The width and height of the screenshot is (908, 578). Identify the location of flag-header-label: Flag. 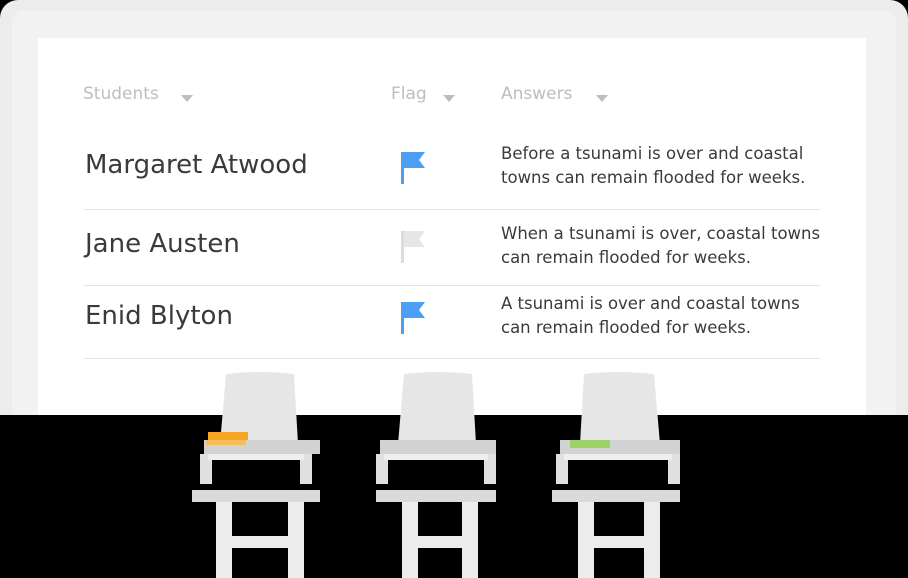
(409, 94).